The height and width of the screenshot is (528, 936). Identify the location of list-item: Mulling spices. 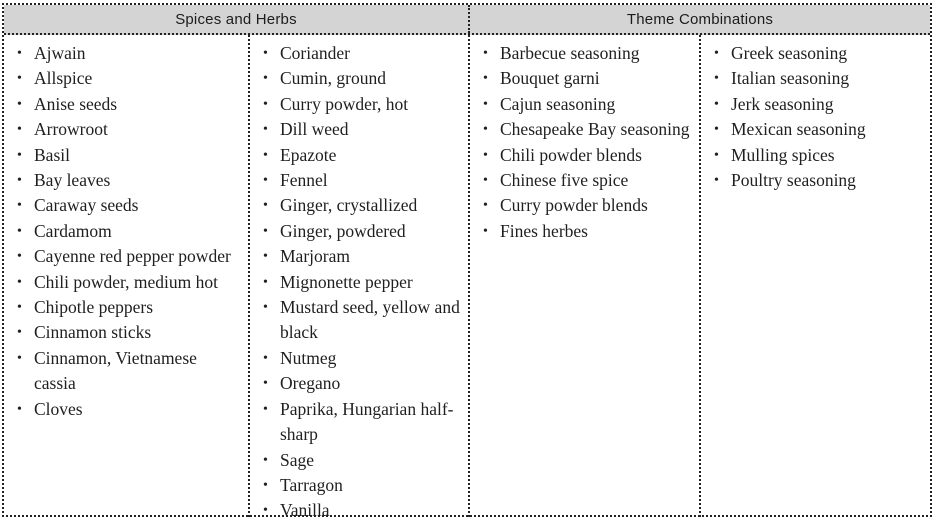
(815, 156).